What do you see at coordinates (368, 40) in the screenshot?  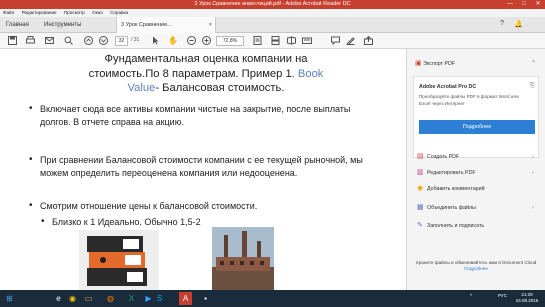 I see `share-icon` at bounding box center [368, 40].